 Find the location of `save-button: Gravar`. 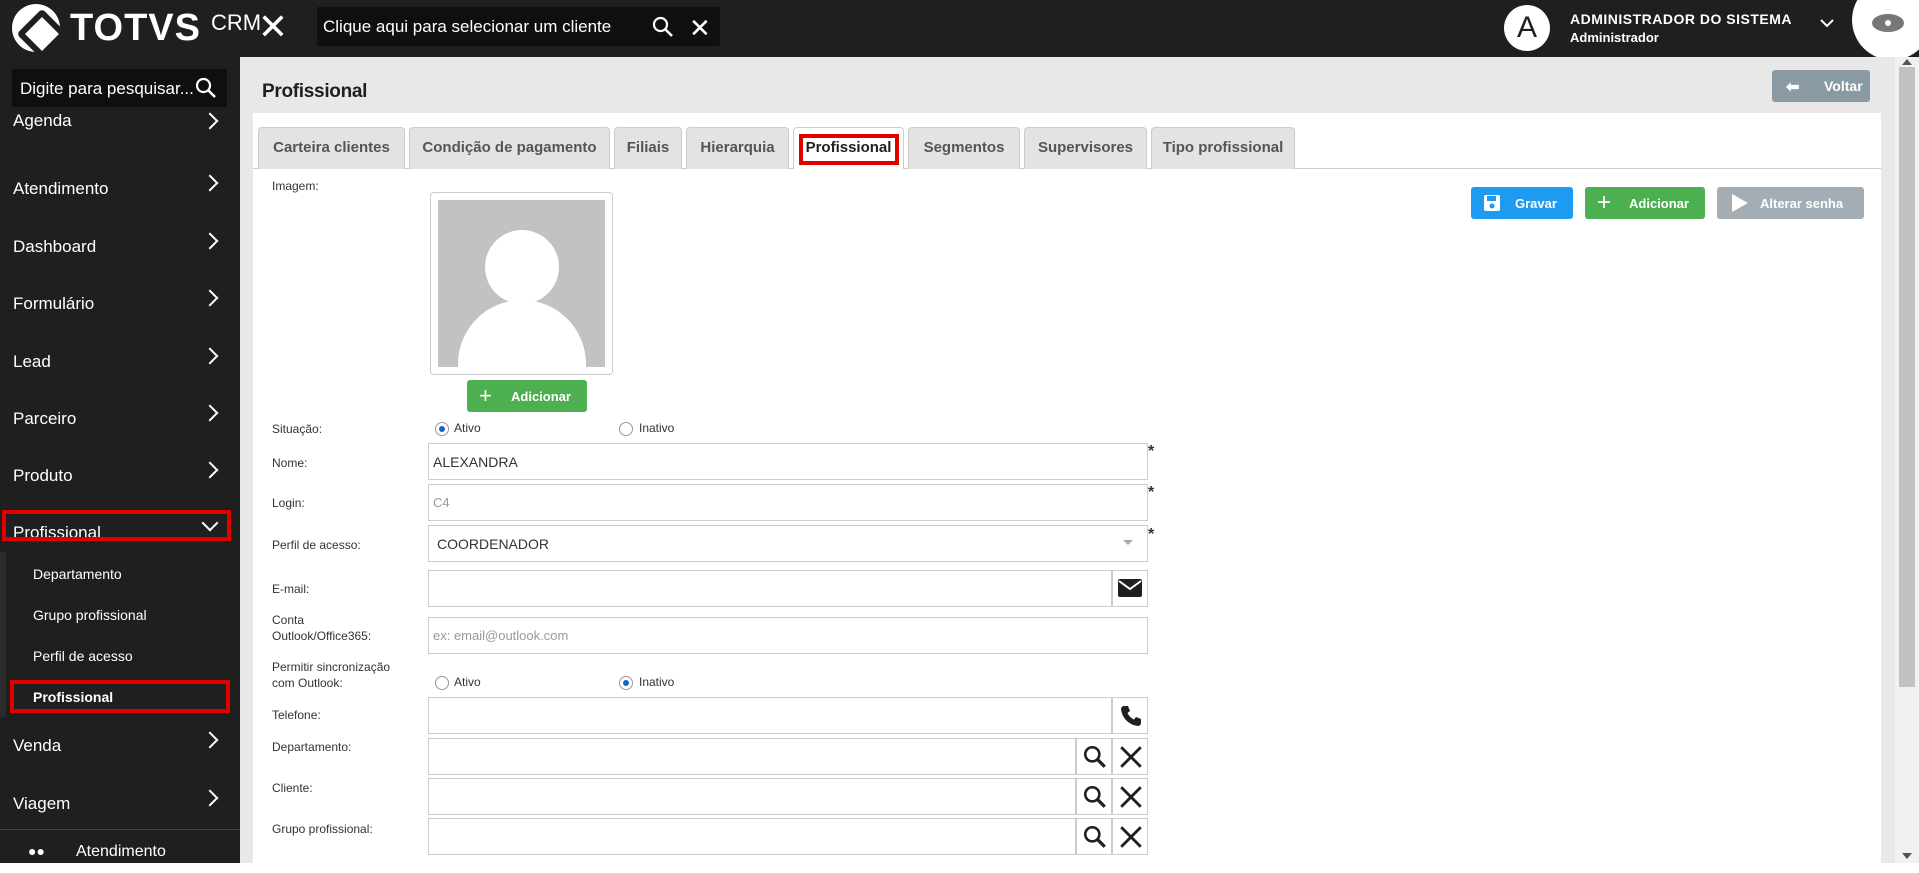

save-button: Gravar is located at coordinates (1522, 203).